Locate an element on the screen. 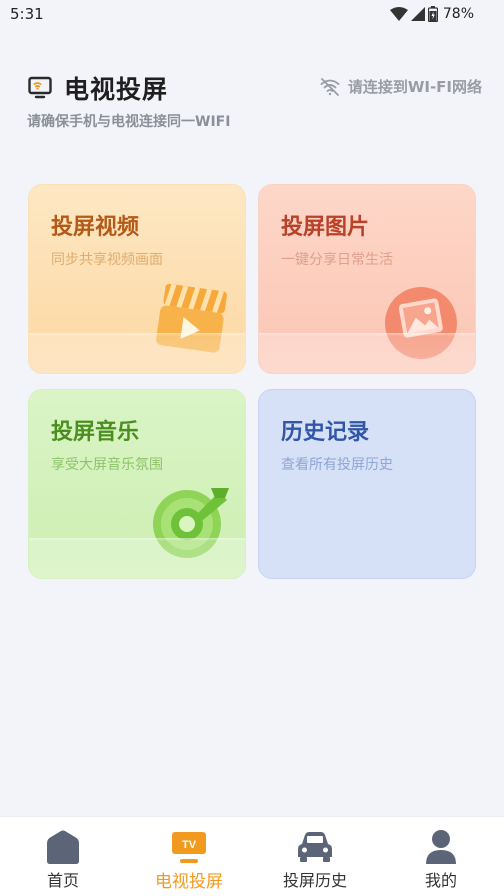 The height and width of the screenshot is (896, 504). status-indicators: 78% is located at coordinates (431, 14).